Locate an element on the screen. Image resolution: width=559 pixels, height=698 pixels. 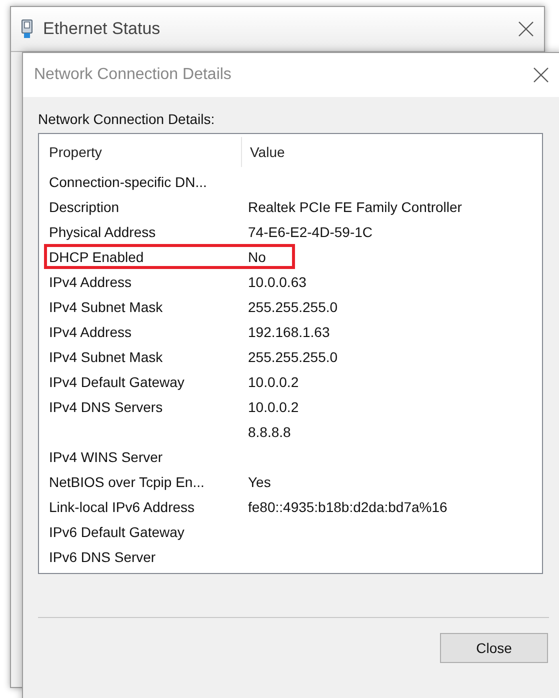
value-cell: No is located at coordinates (257, 256).